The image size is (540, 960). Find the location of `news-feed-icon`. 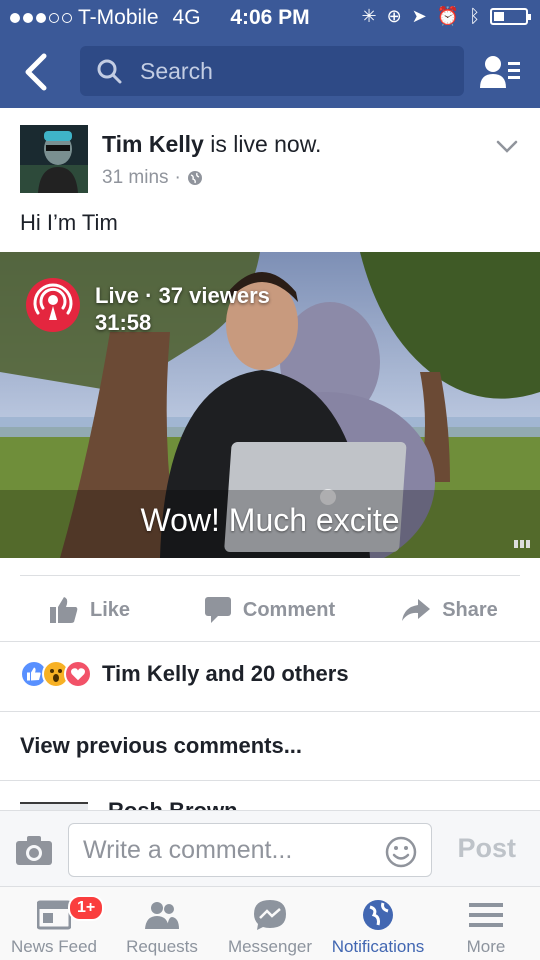

news-feed-icon is located at coordinates (54, 915).